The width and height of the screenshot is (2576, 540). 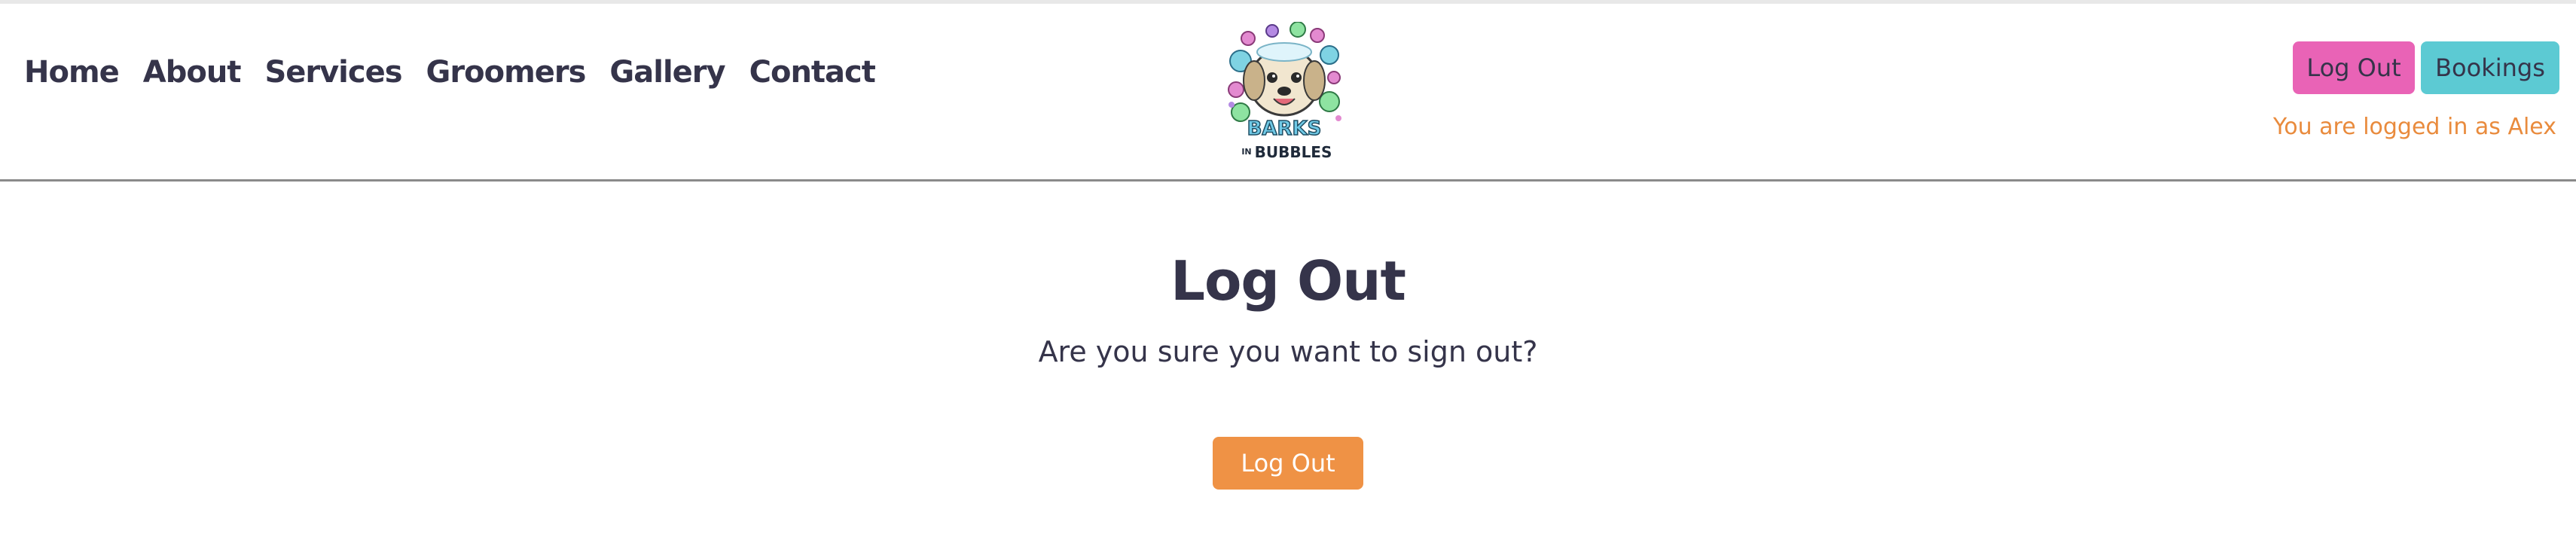 I want to click on dog-logo-icon: BARKS IN BUBBLES, so click(x=1284, y=91).